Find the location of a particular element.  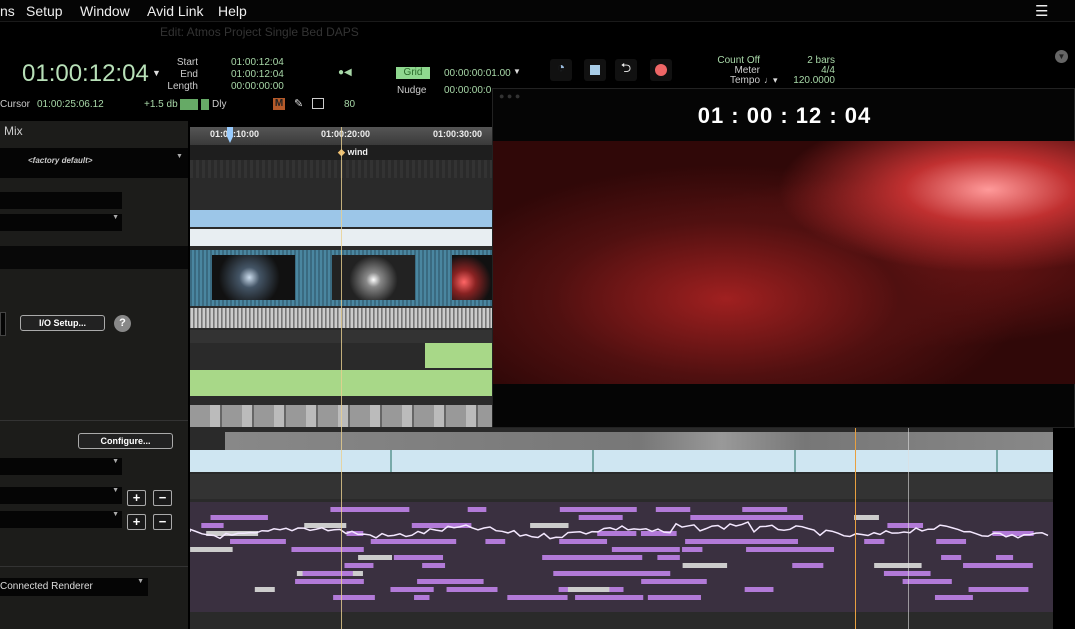

cursor-label: Cursor is located at coordinates (15, 104).